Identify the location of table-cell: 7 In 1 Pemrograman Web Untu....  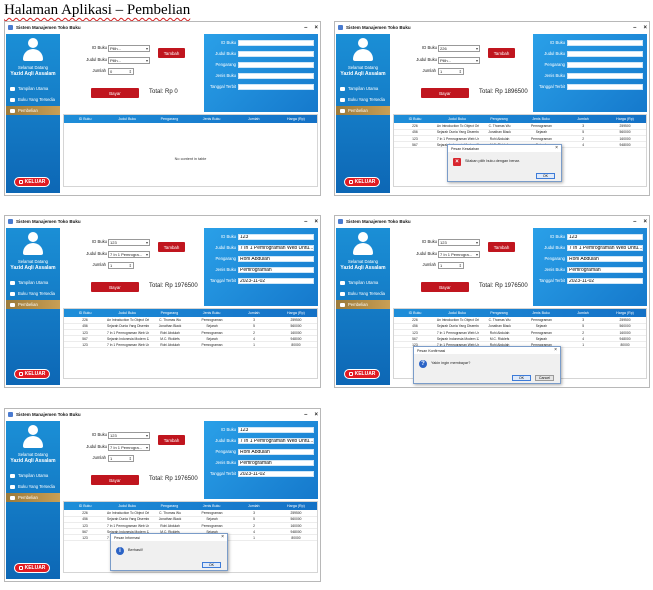
(128, 345).